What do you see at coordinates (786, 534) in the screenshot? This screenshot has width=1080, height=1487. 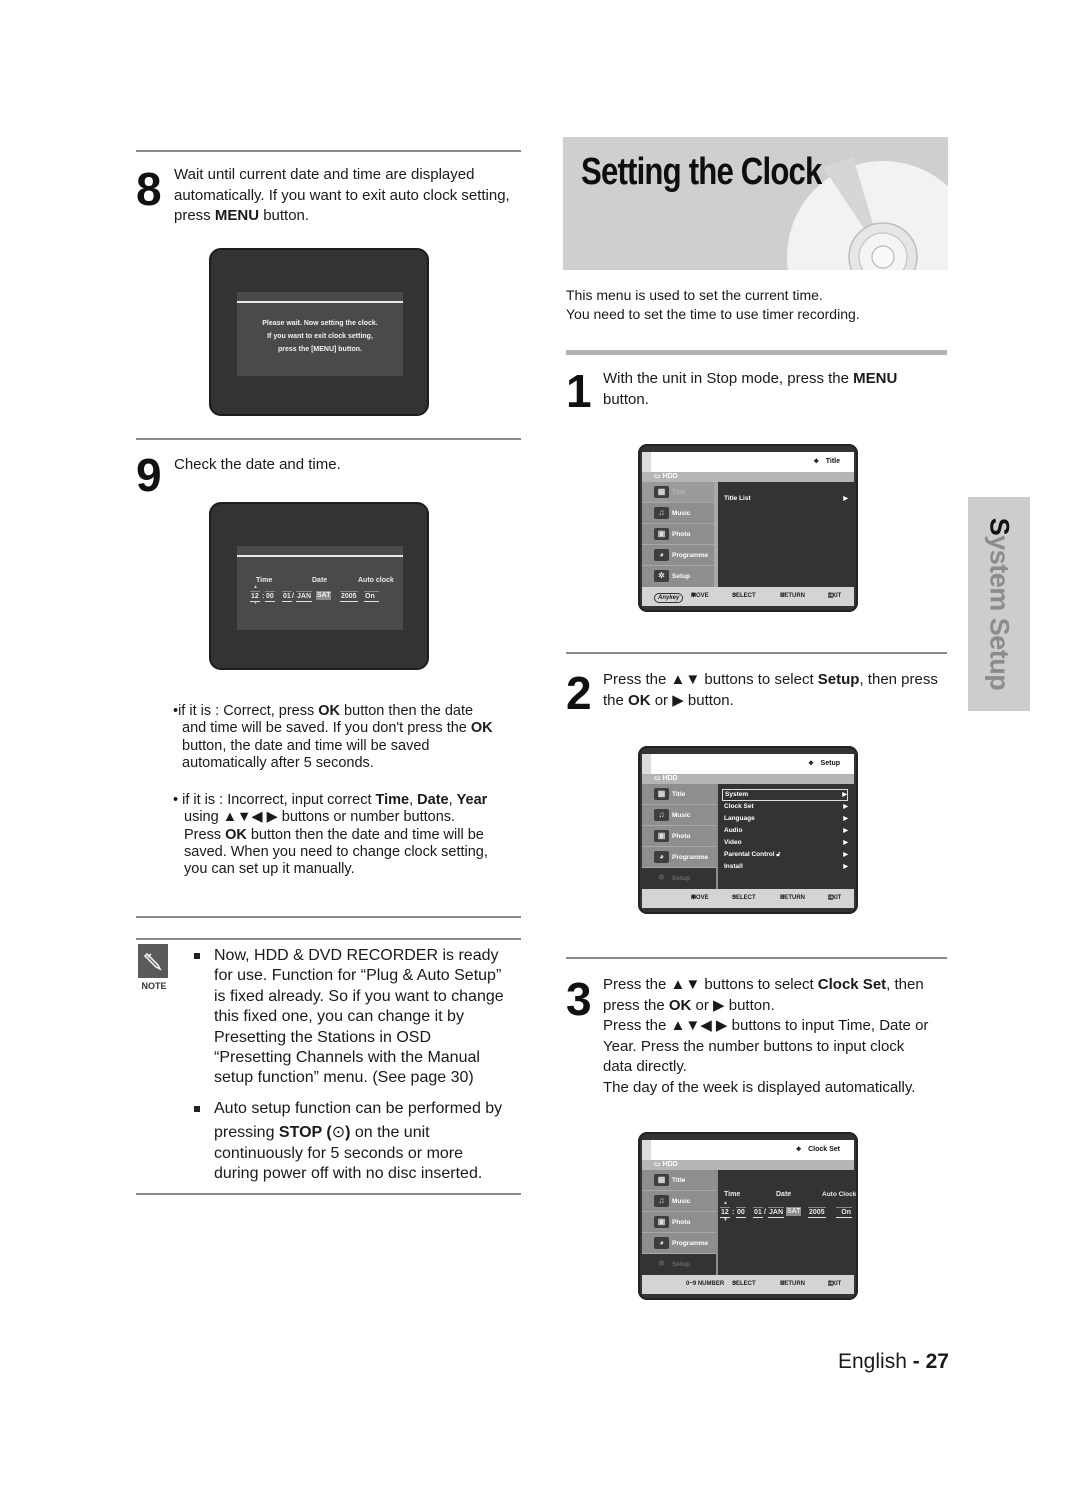 I see `osd-content: Title List ▶` at bounding box center [786, 534].